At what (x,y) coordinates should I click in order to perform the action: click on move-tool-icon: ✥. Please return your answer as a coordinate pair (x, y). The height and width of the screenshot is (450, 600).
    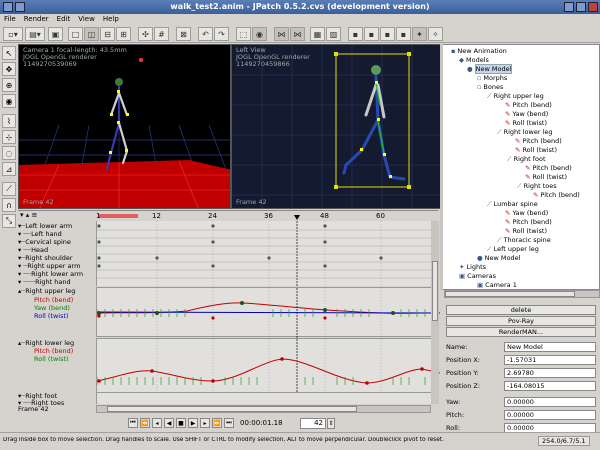
    Looking at the image, I should click on (9, 69).